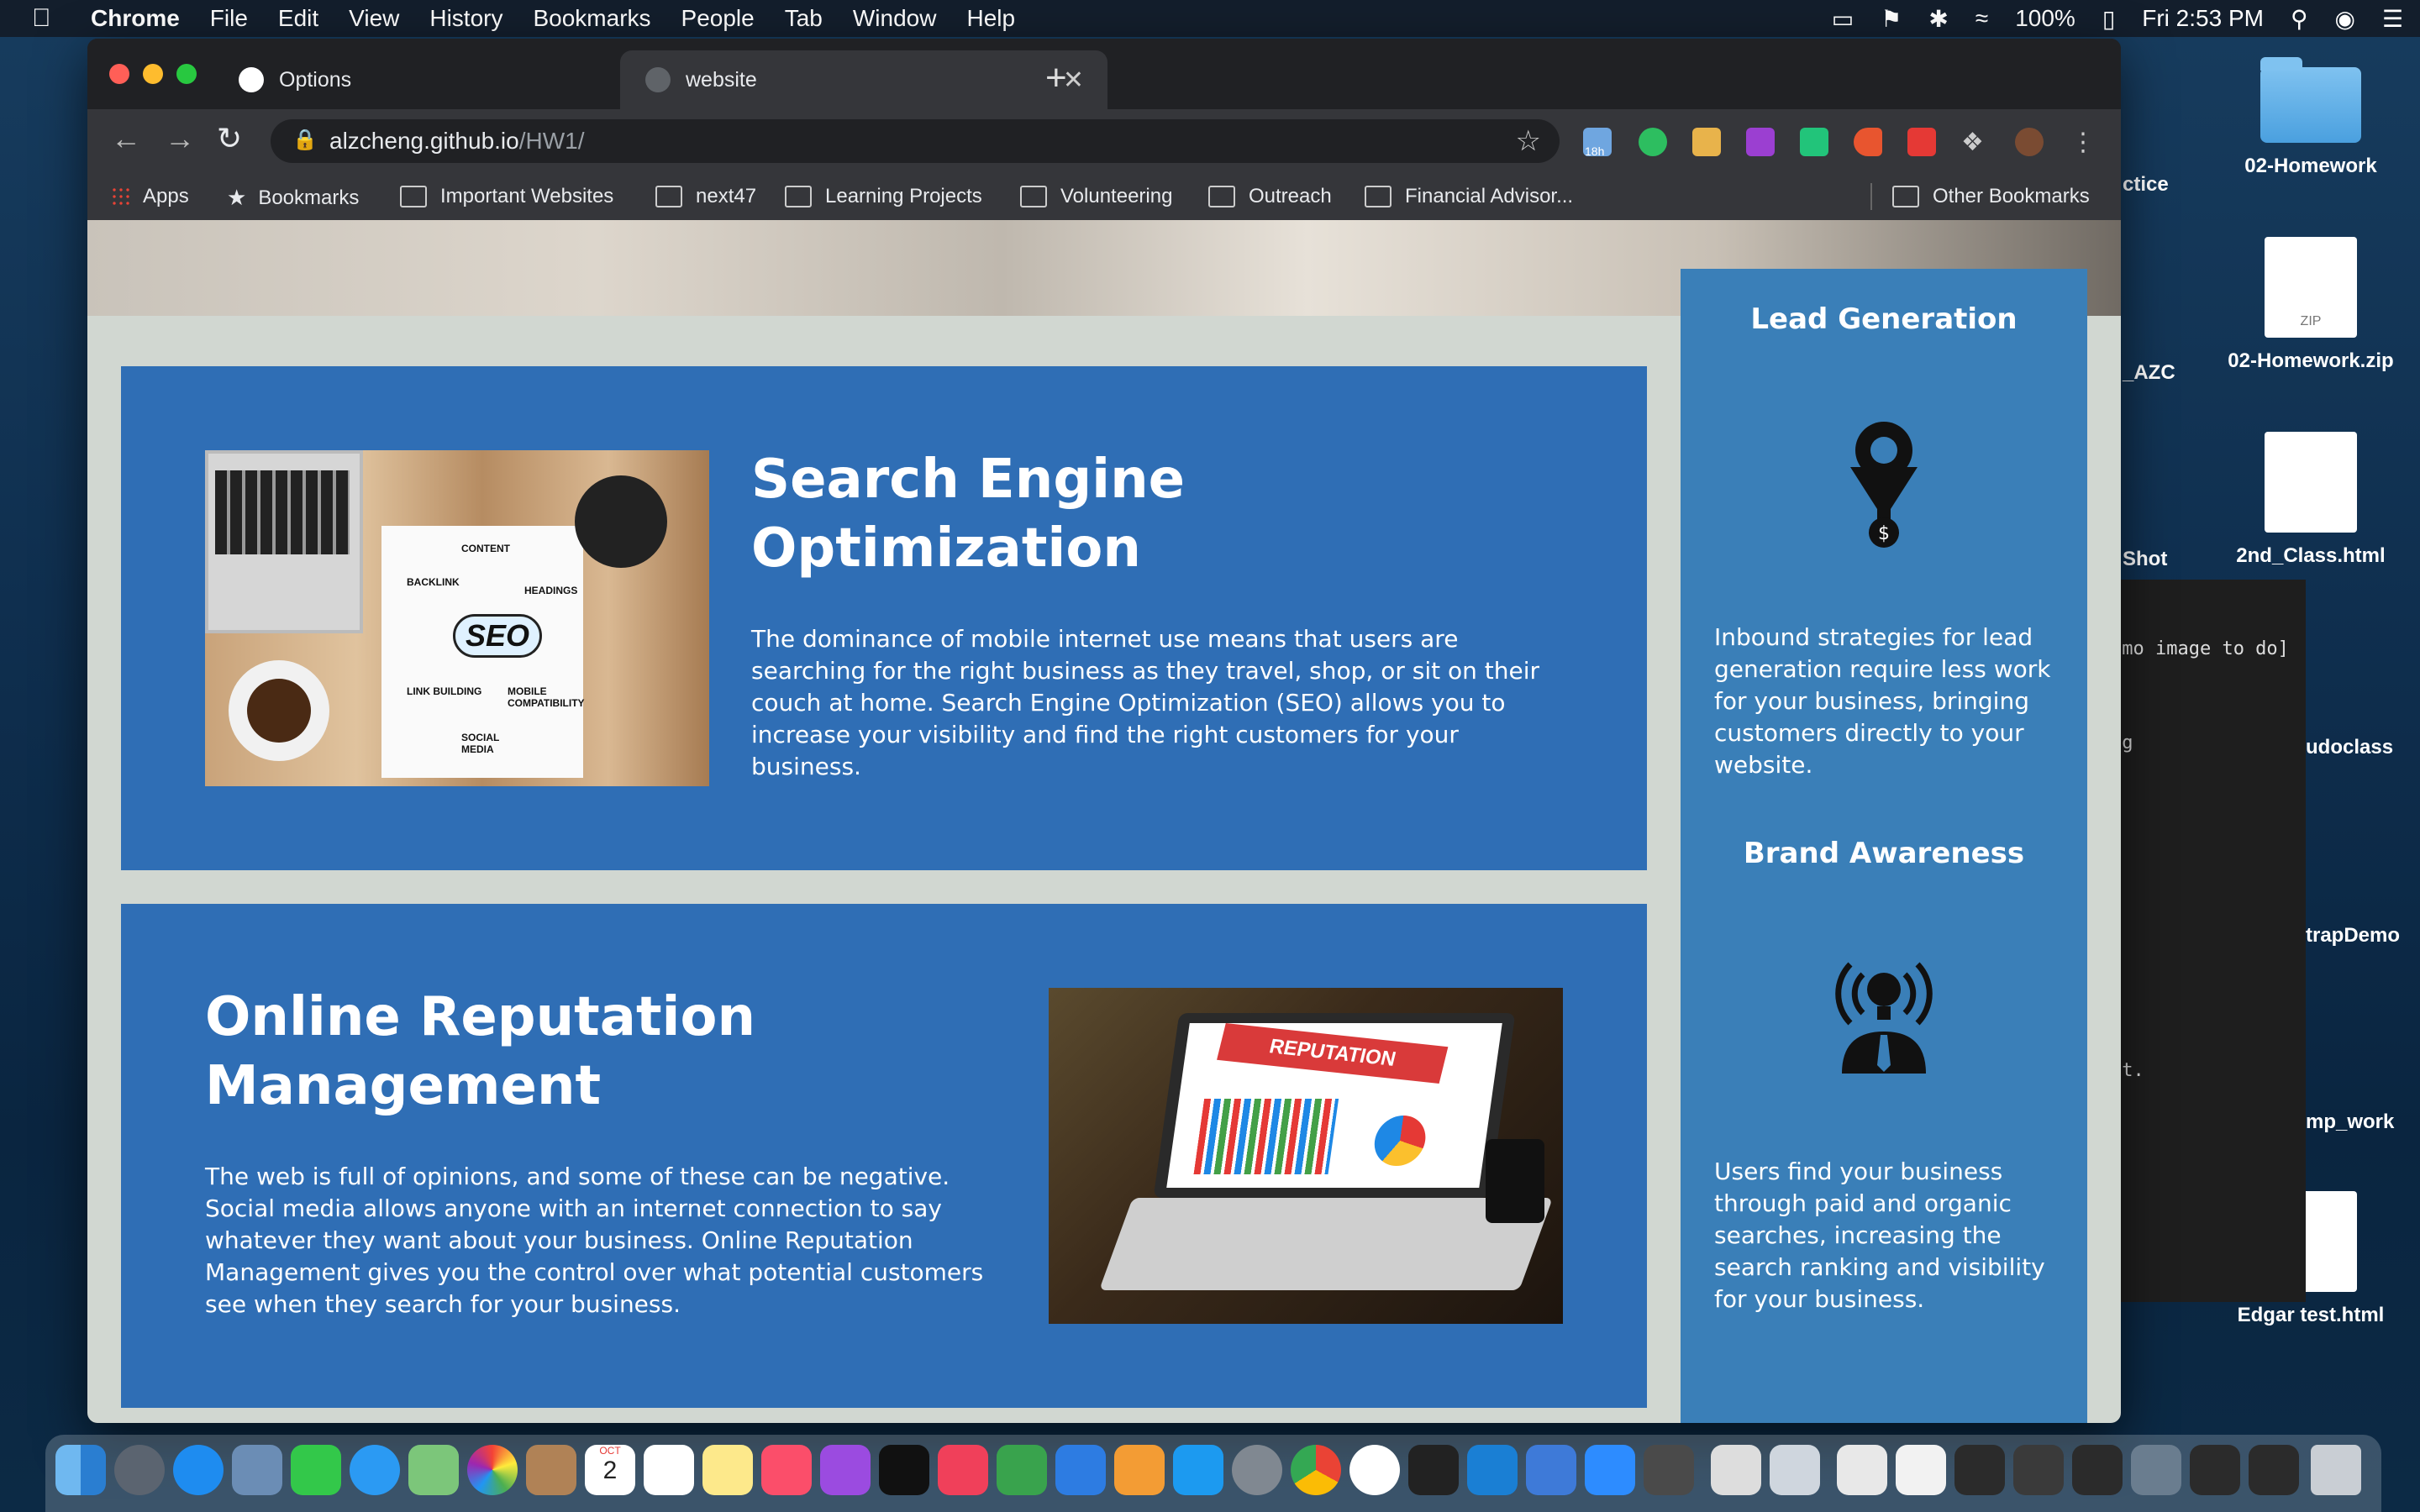  Describe the element at coordinates (786, 1470) in the screenshot. I see `music-icon` at that location.